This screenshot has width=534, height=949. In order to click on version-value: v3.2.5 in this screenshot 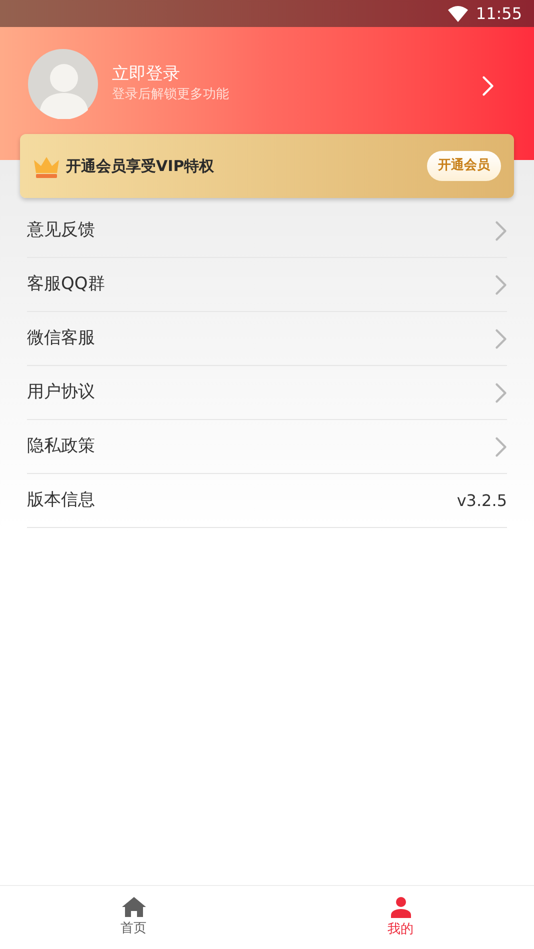, I will do `click(481, 501)`.